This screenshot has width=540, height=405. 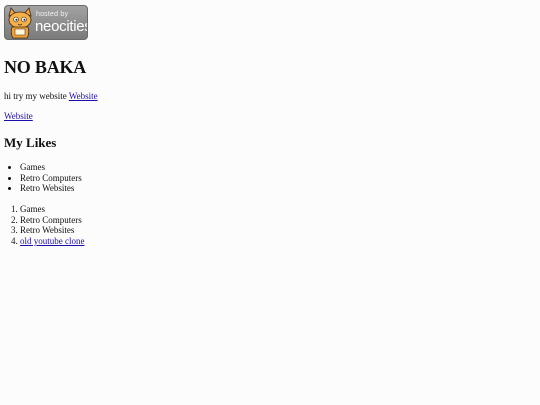 I want to click on website-link-paragraph: Website, so click(x=18, y=116).